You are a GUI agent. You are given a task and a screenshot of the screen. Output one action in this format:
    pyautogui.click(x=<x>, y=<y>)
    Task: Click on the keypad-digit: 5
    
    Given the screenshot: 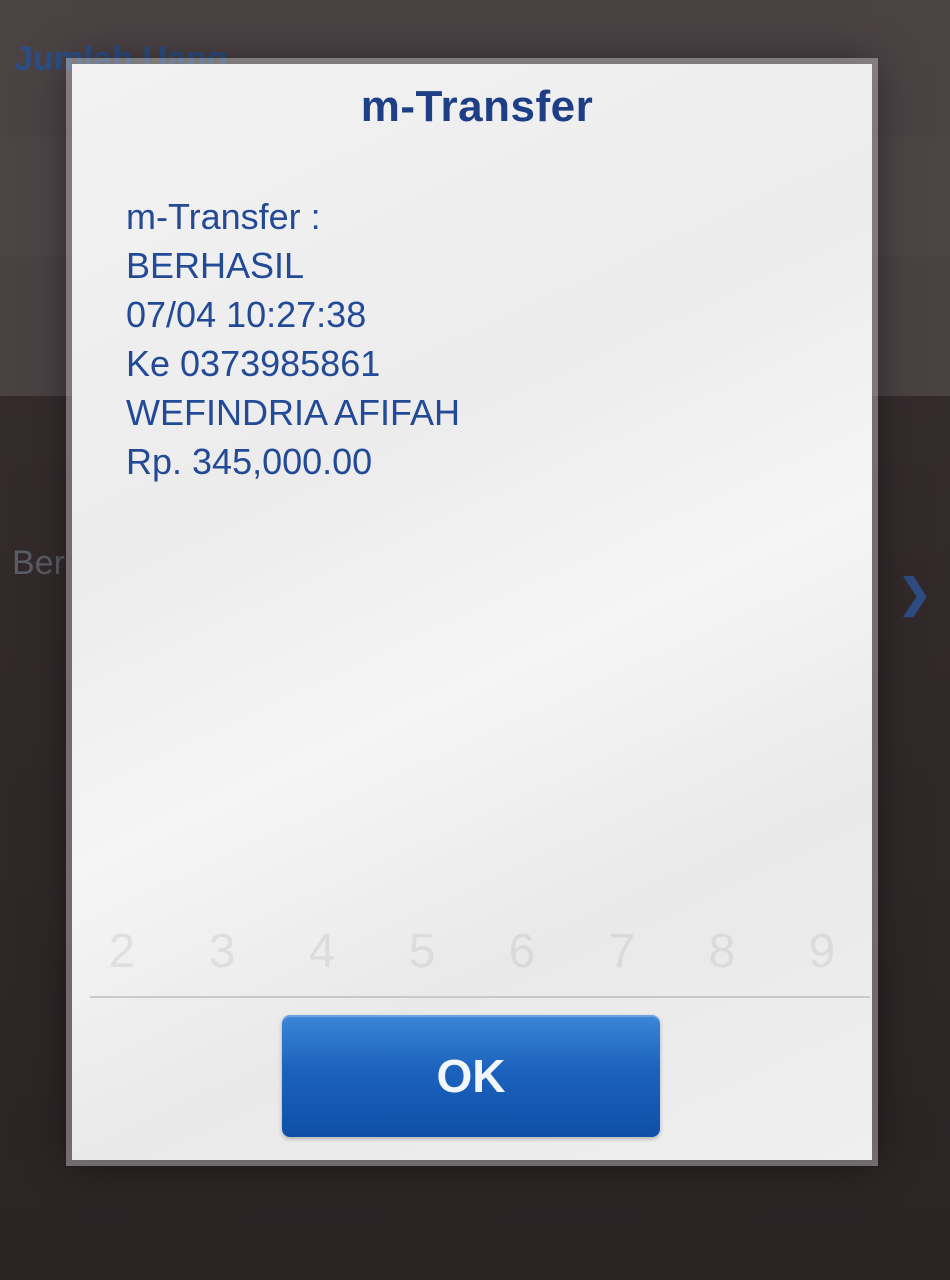 What is the action you would take?
    pyautogui.click(x=422, y=951)
    